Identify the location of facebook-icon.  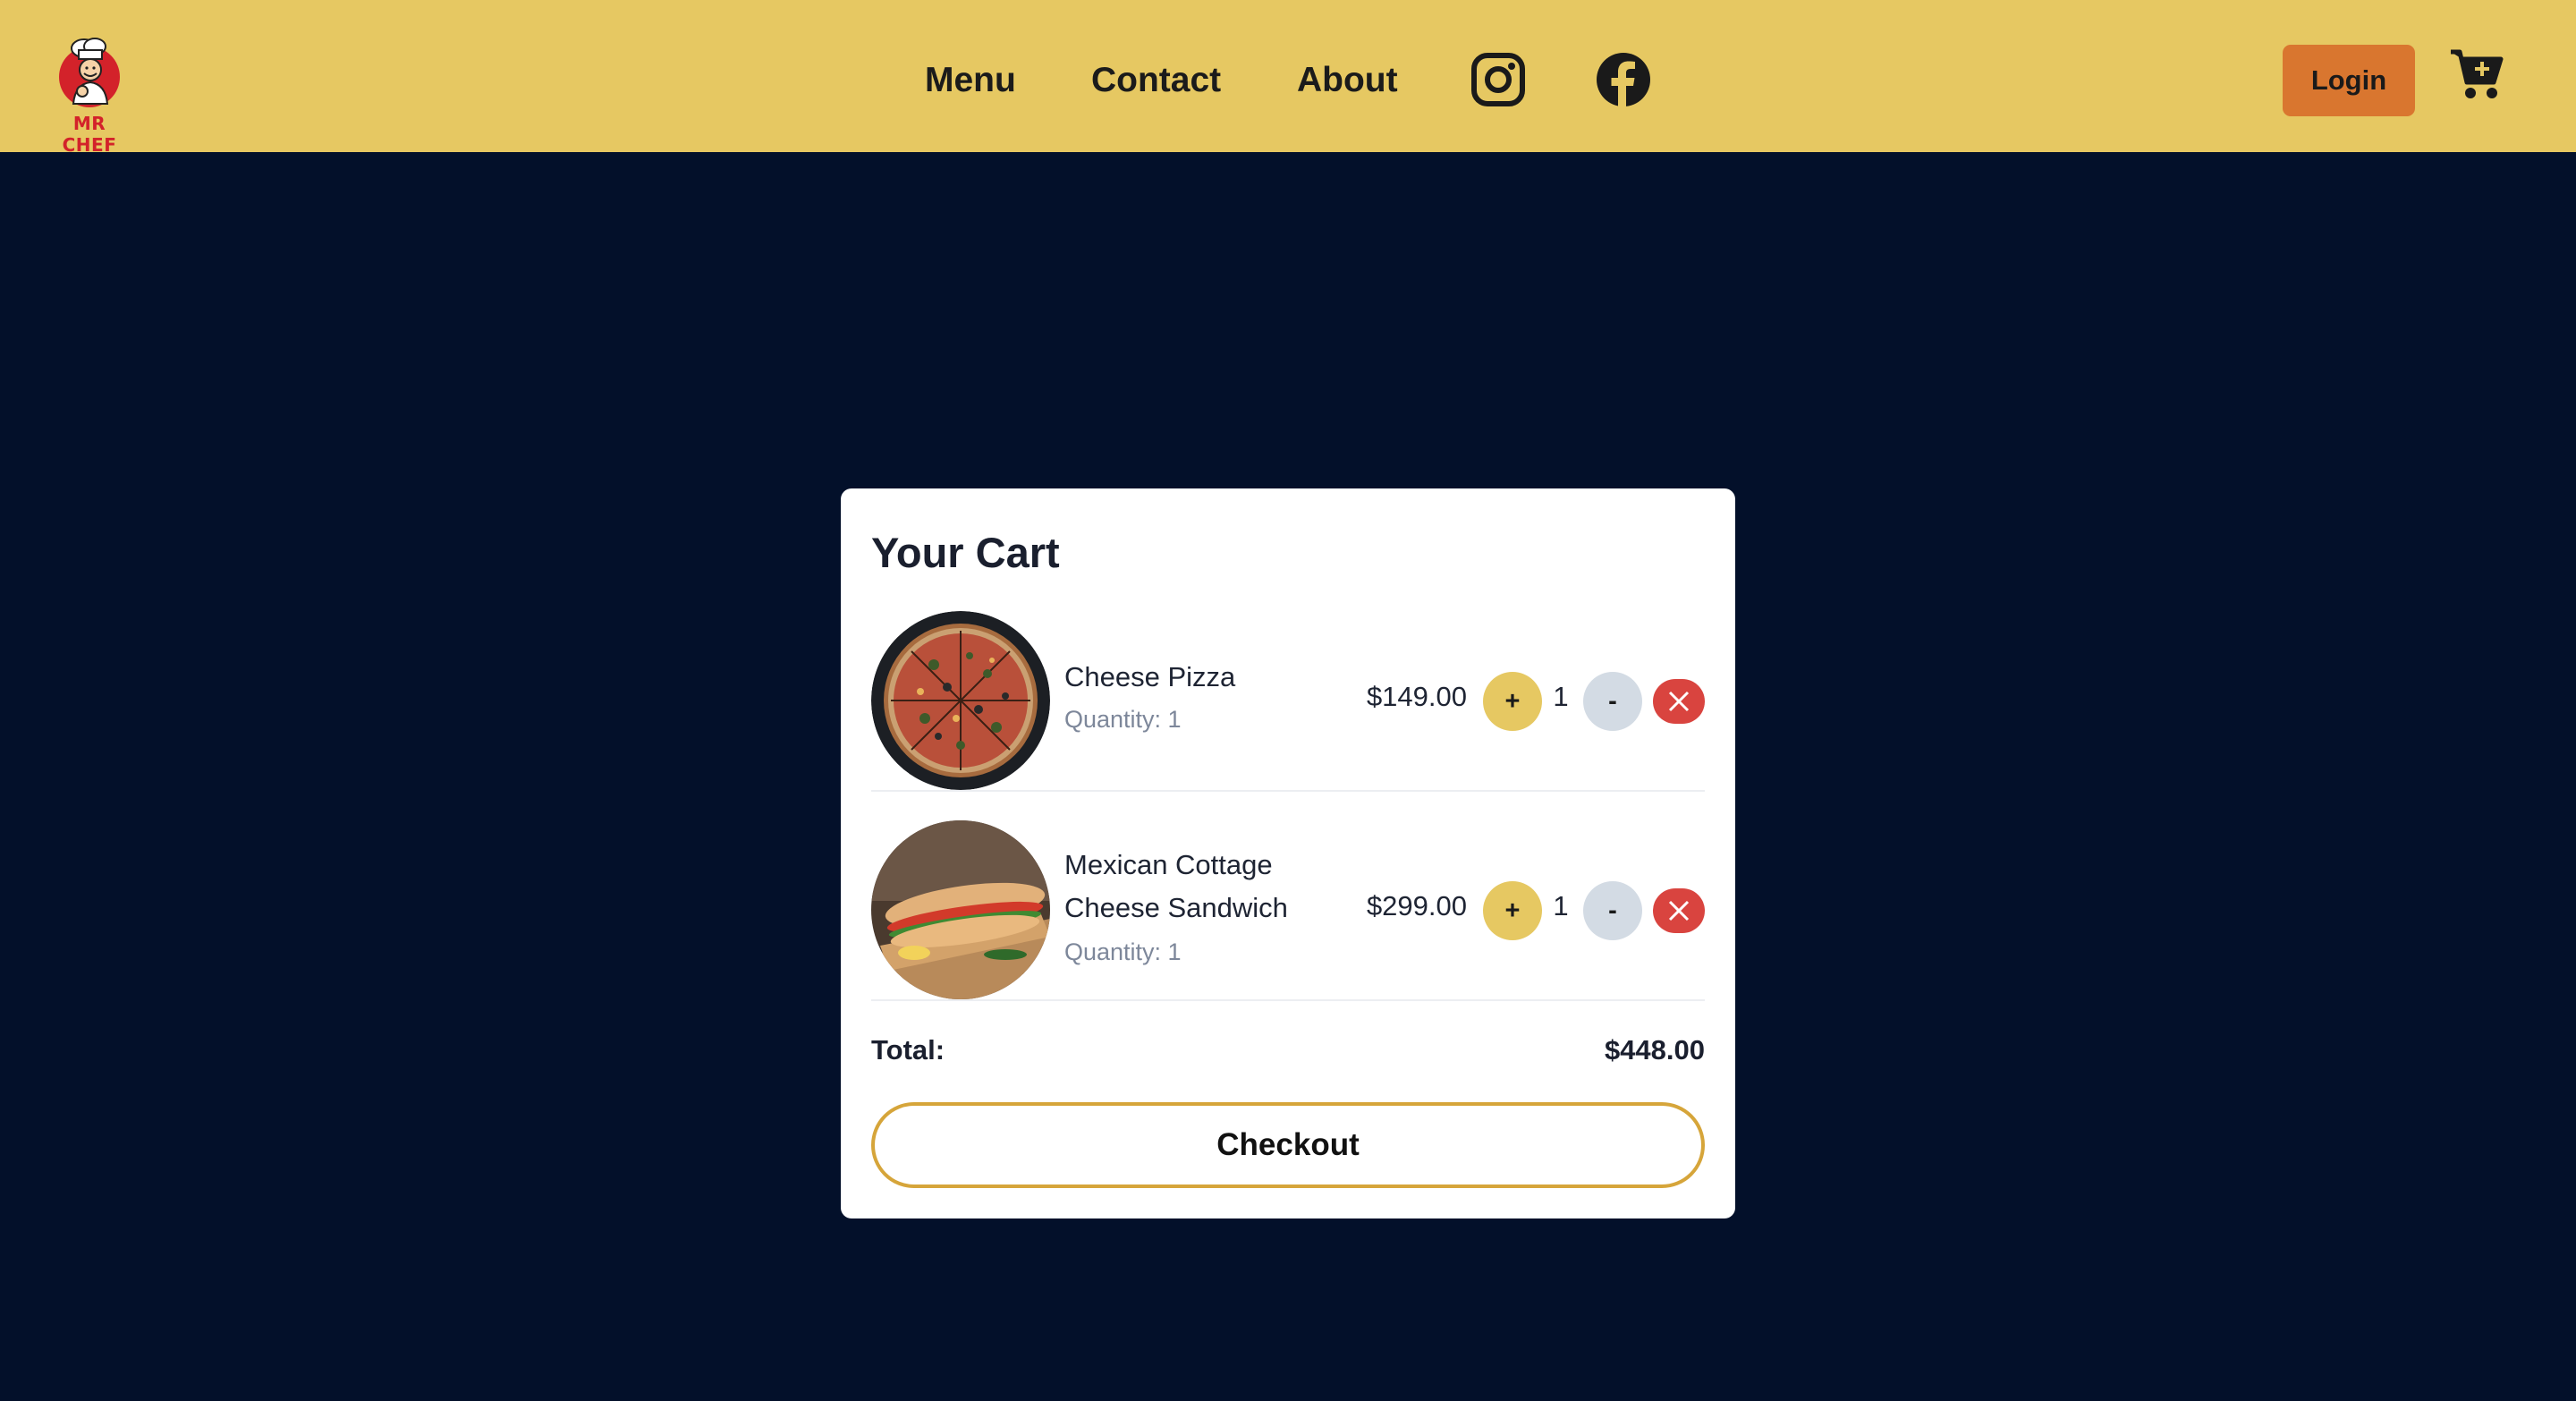
(1623, 79).